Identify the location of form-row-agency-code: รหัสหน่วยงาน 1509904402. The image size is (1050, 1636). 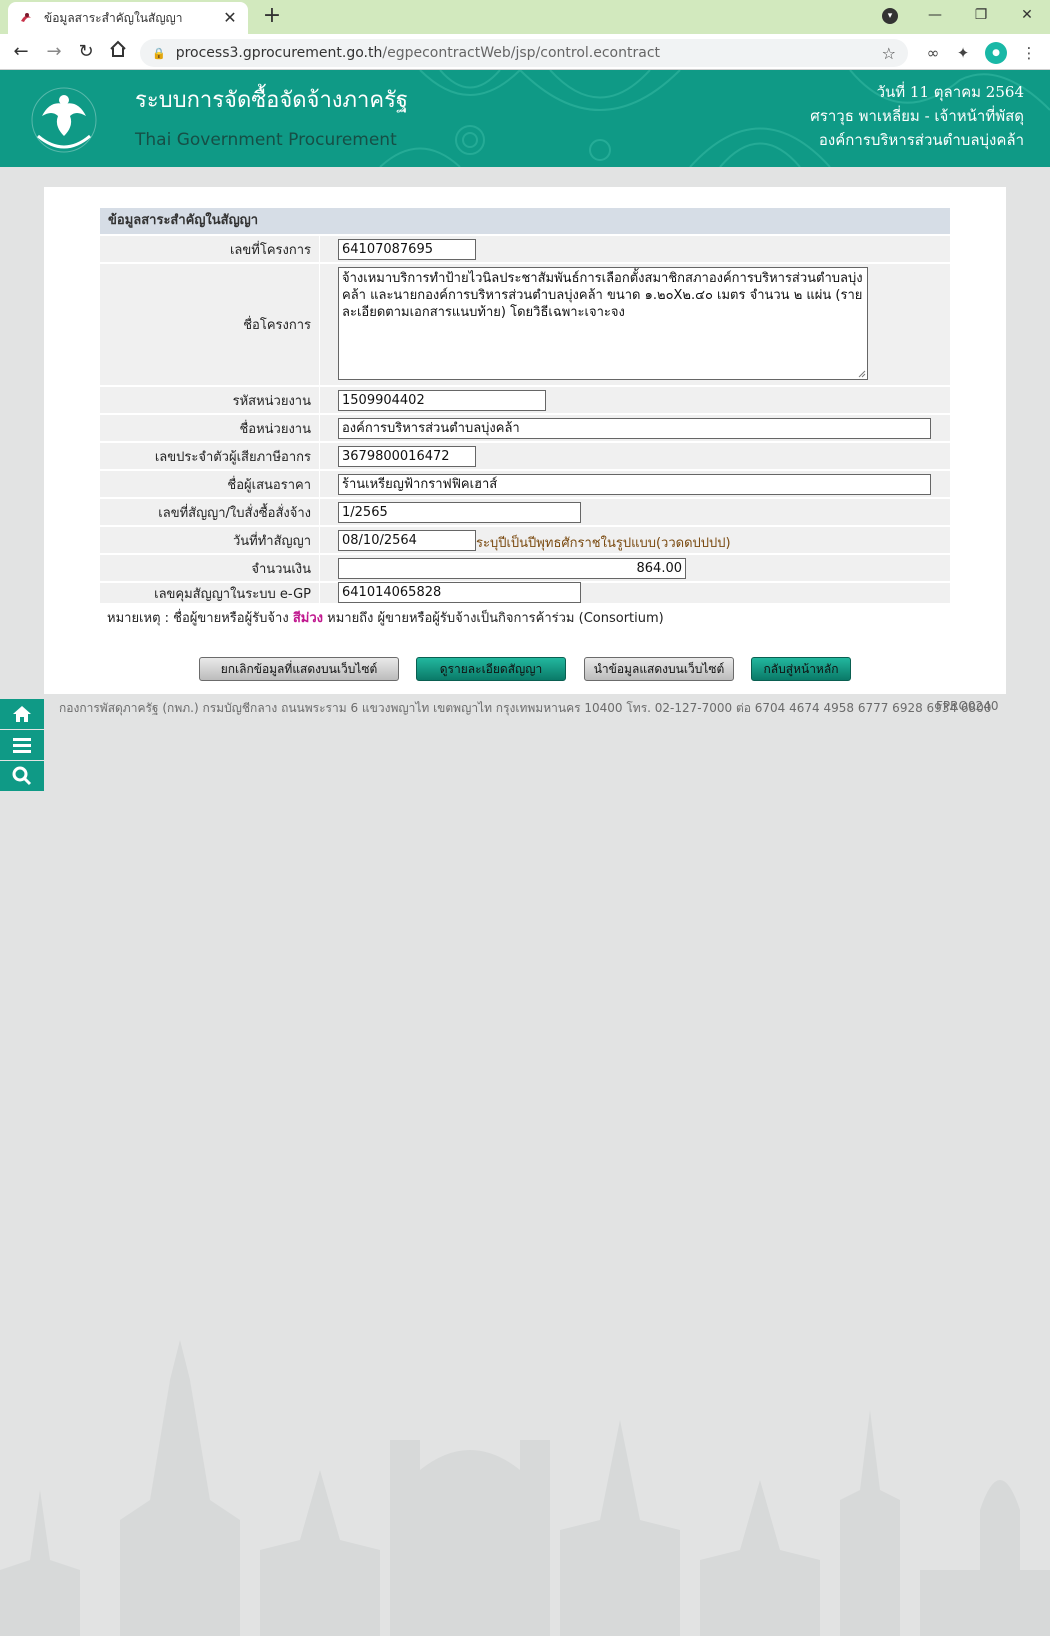
(525, 400).